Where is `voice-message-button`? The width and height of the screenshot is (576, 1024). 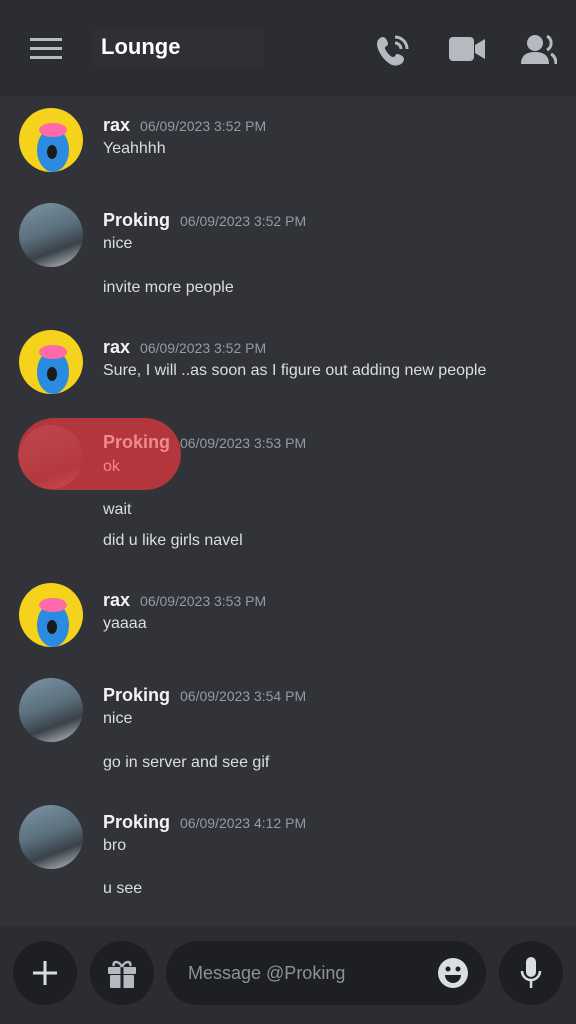
voice-message-button is located at coordinates (531, 973).